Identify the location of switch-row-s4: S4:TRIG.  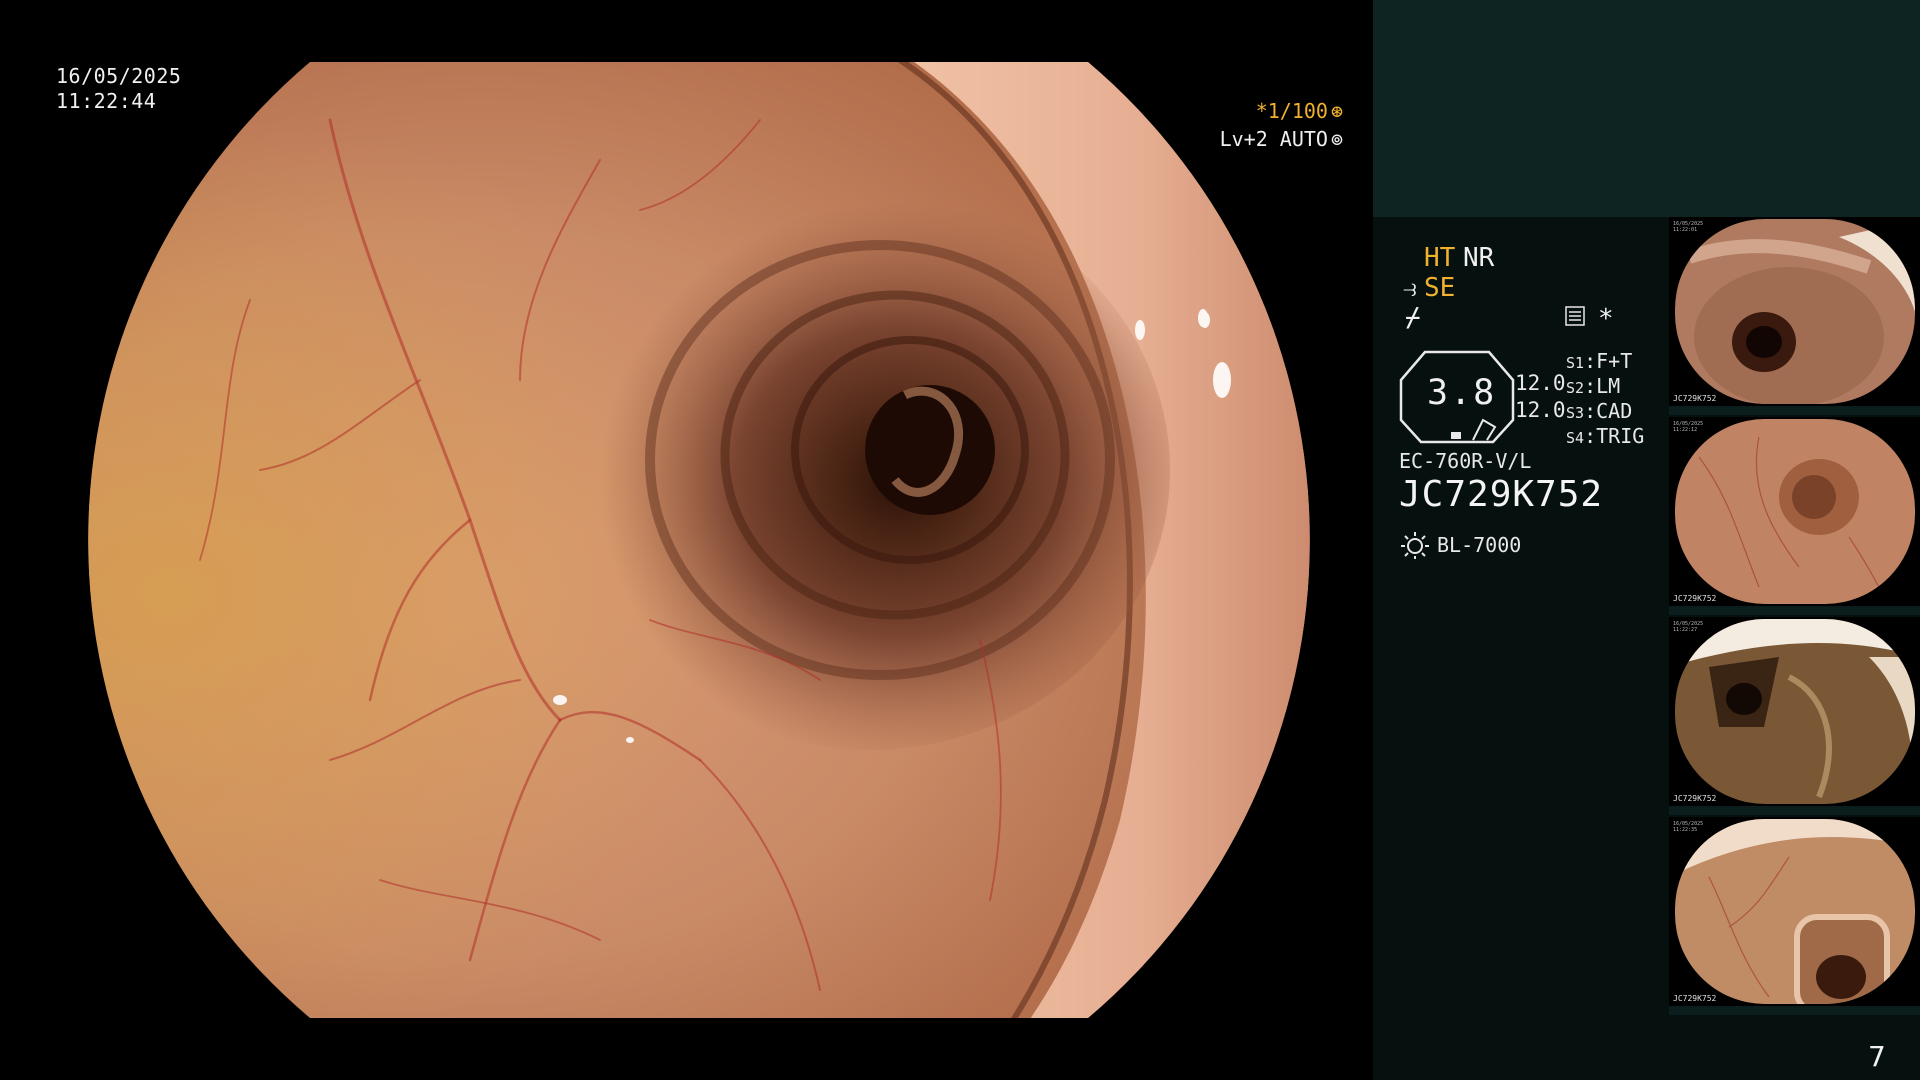
(1605, 436).